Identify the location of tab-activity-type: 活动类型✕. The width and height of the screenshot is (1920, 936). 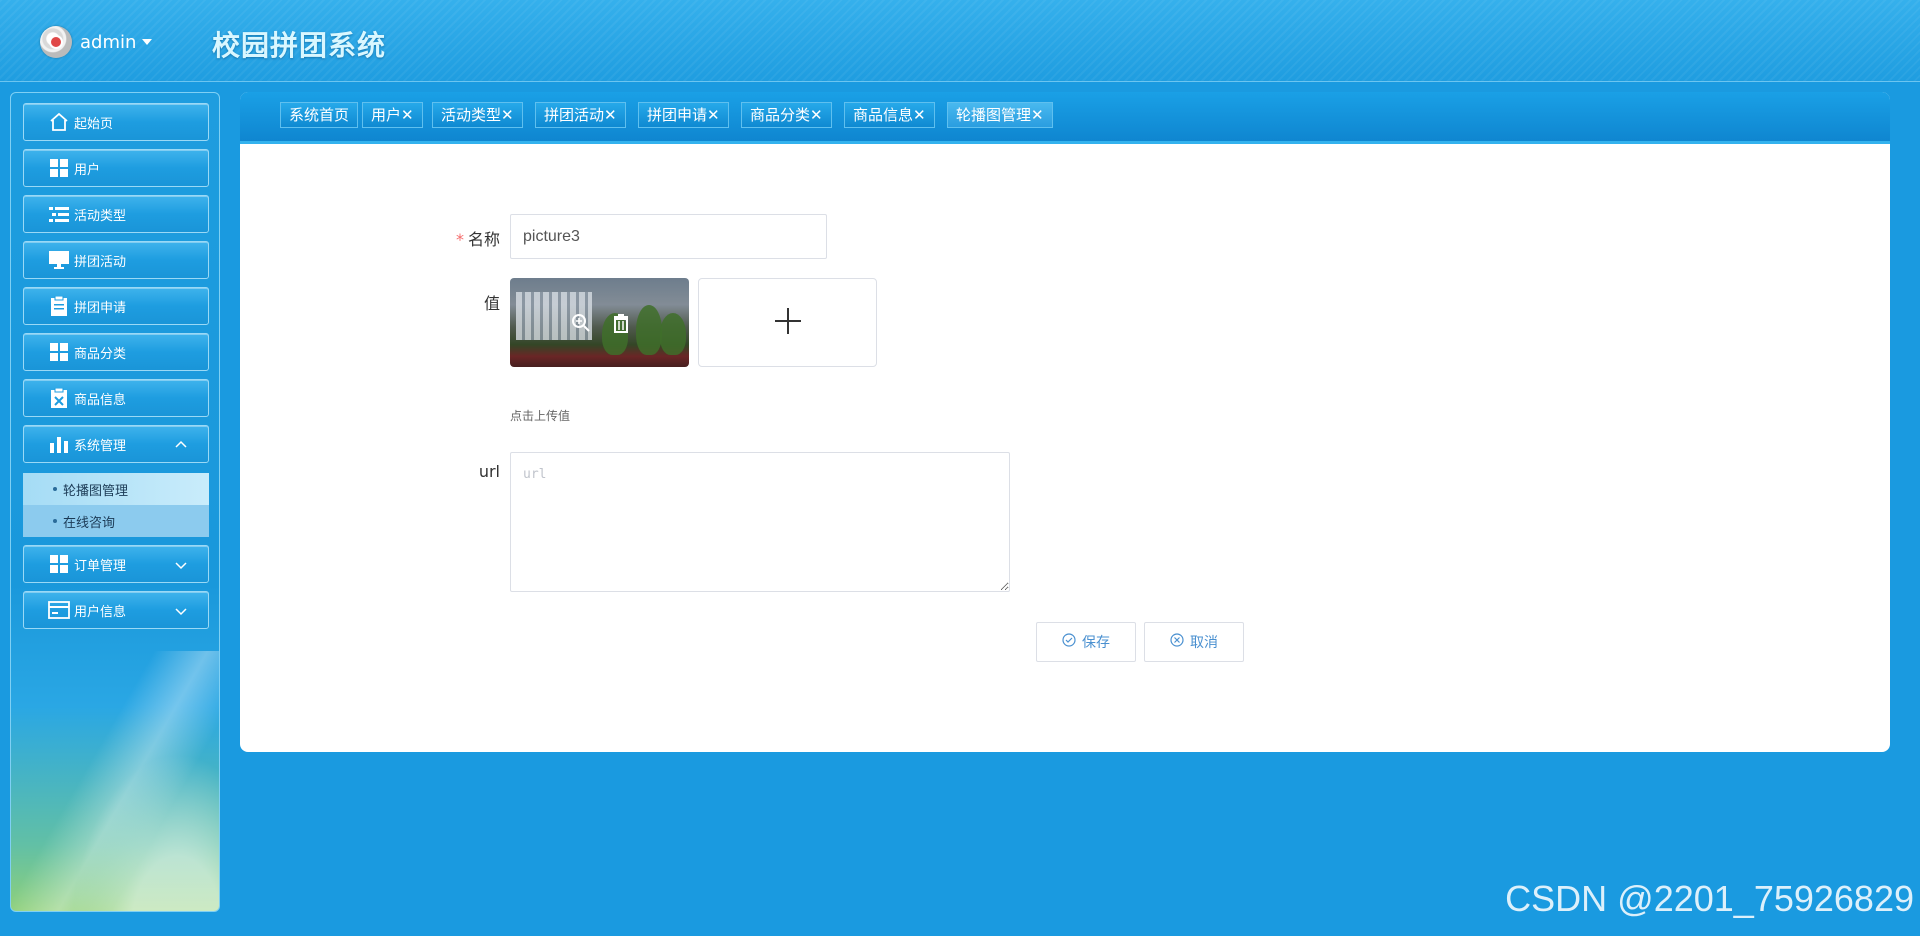
(477, 115).